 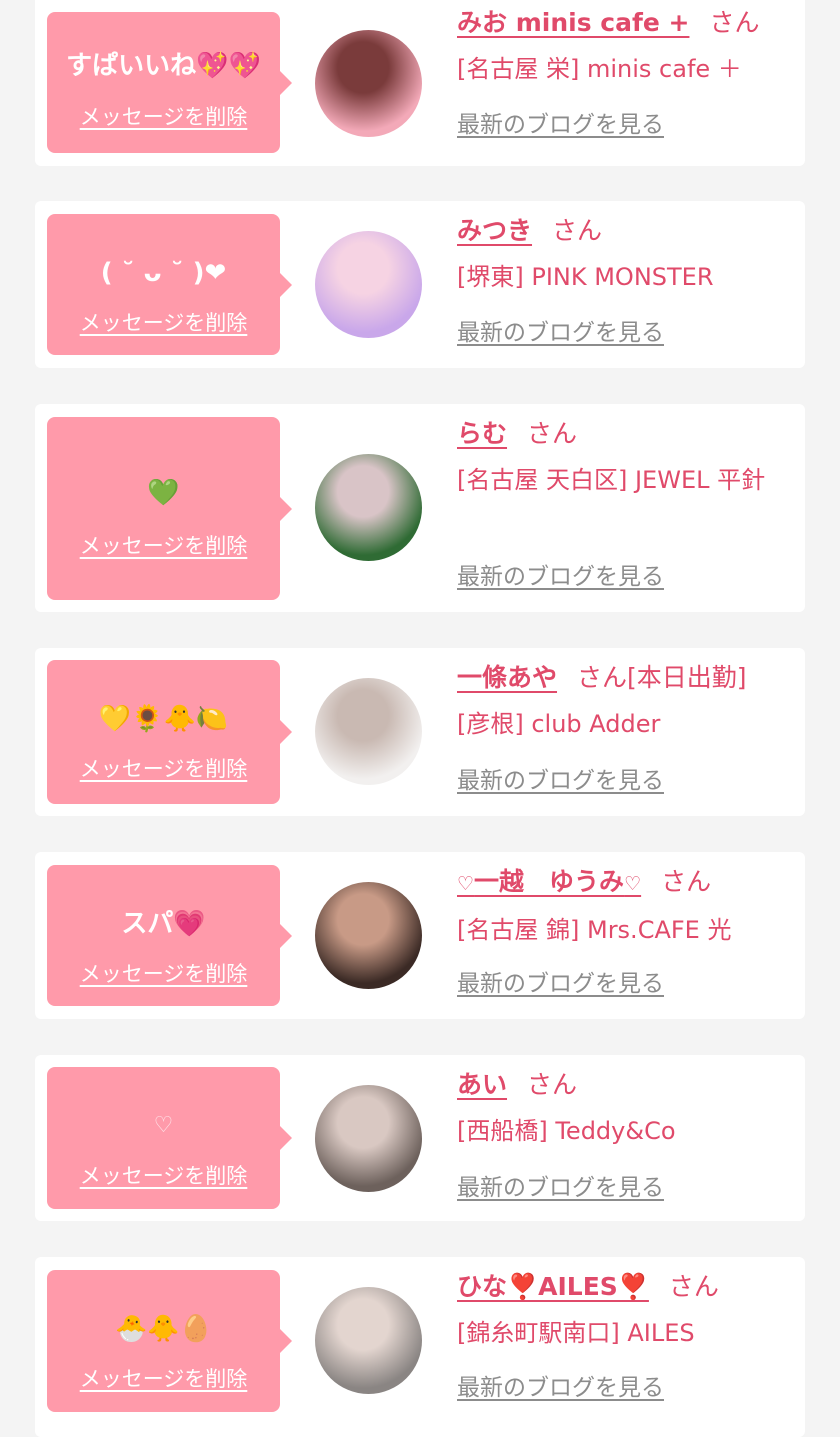 I want to click on message-text: スパ💗, so click(x=163, y=924).